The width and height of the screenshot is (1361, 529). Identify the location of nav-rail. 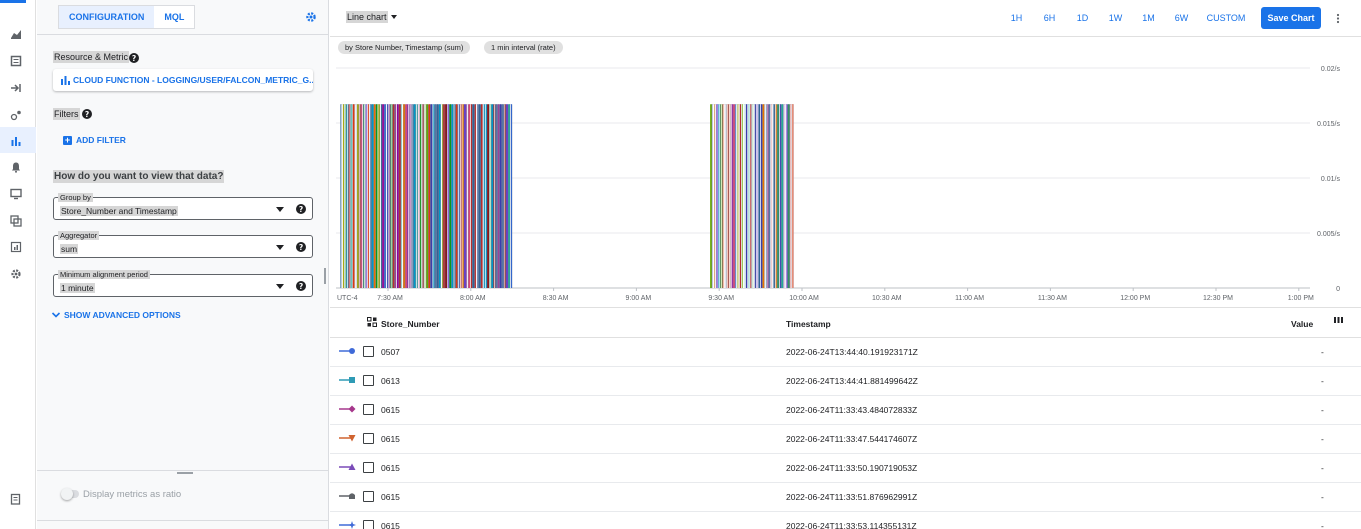
(18, 264).